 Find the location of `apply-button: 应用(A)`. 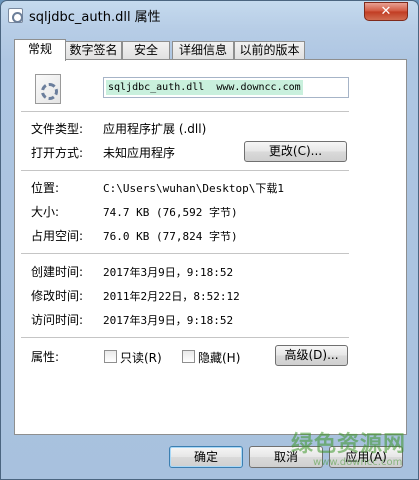

apply-button: 应用(A) is located at coordinates (366, 457).